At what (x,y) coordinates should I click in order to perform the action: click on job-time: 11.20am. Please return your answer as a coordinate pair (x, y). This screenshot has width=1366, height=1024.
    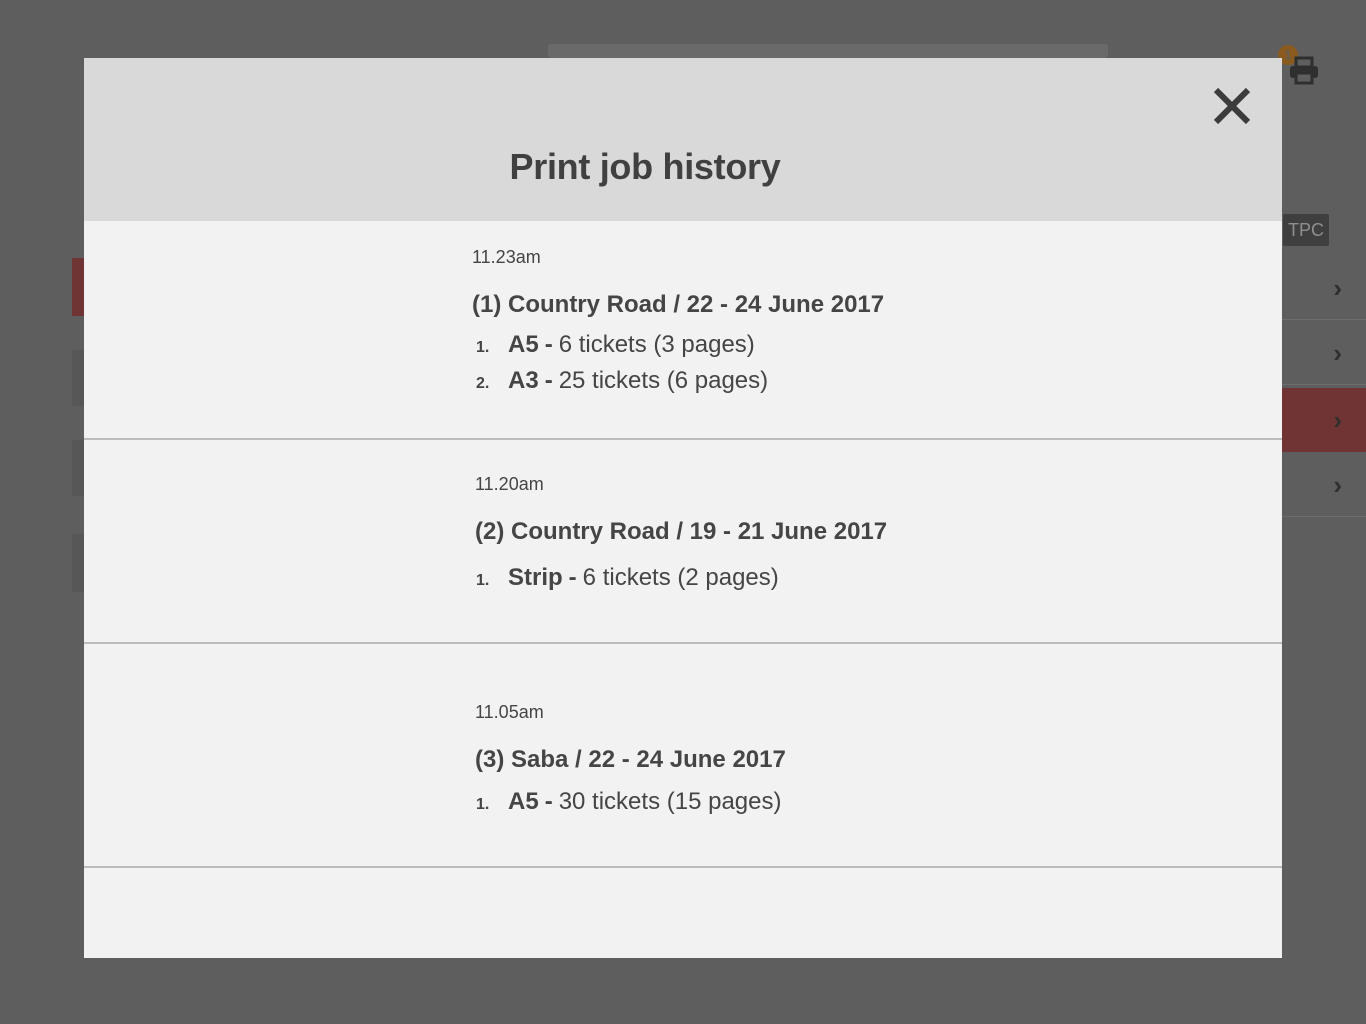
    Looking at the image, I should click on (509, 484).